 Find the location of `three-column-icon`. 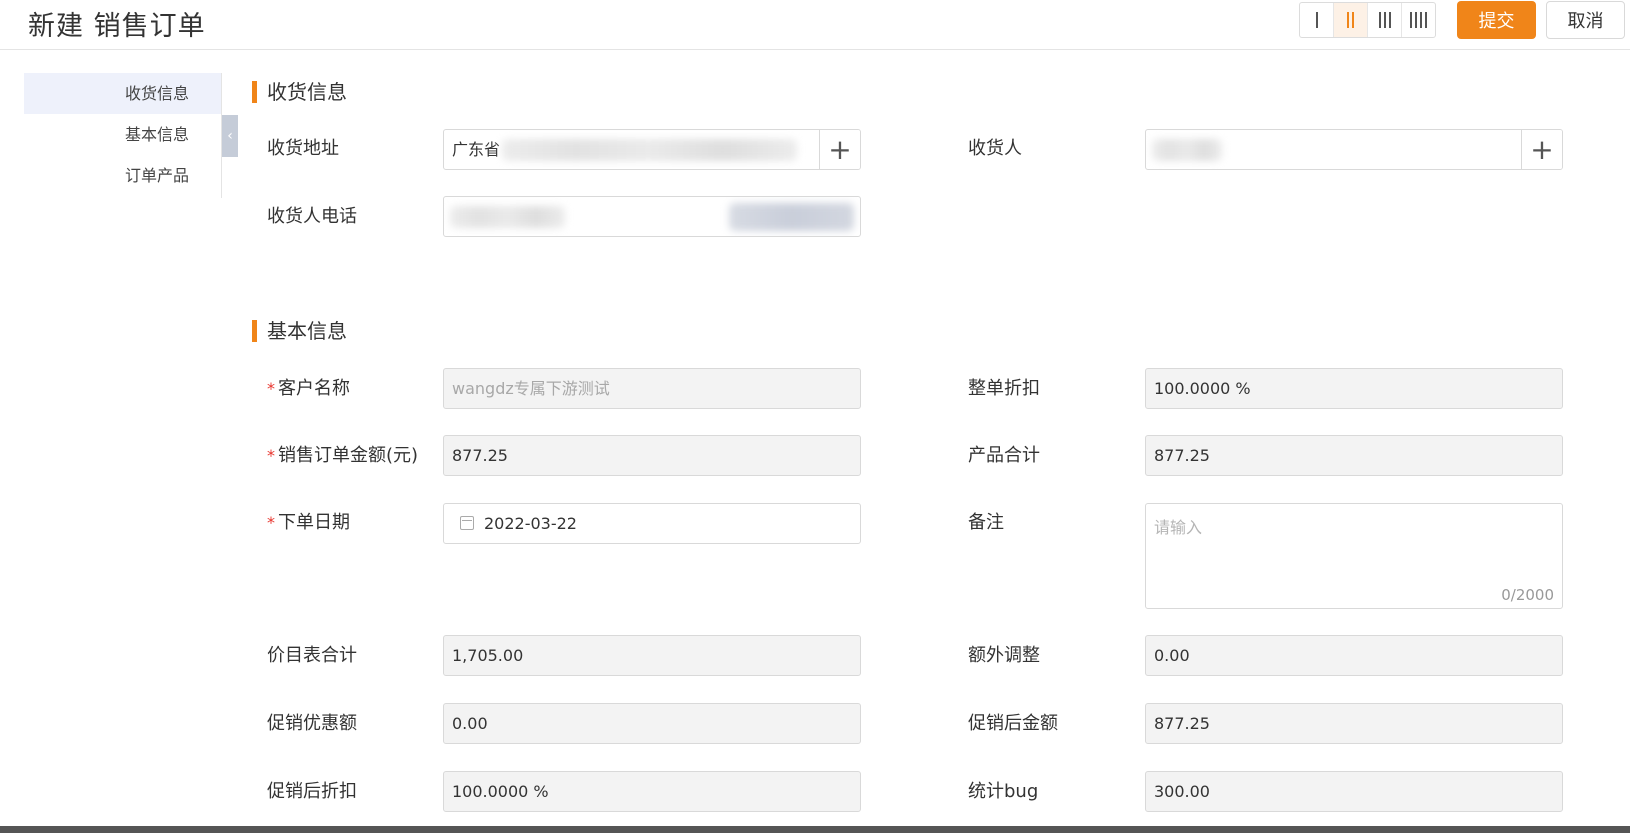

three-column-icon is located at coordinates (1384, 20).